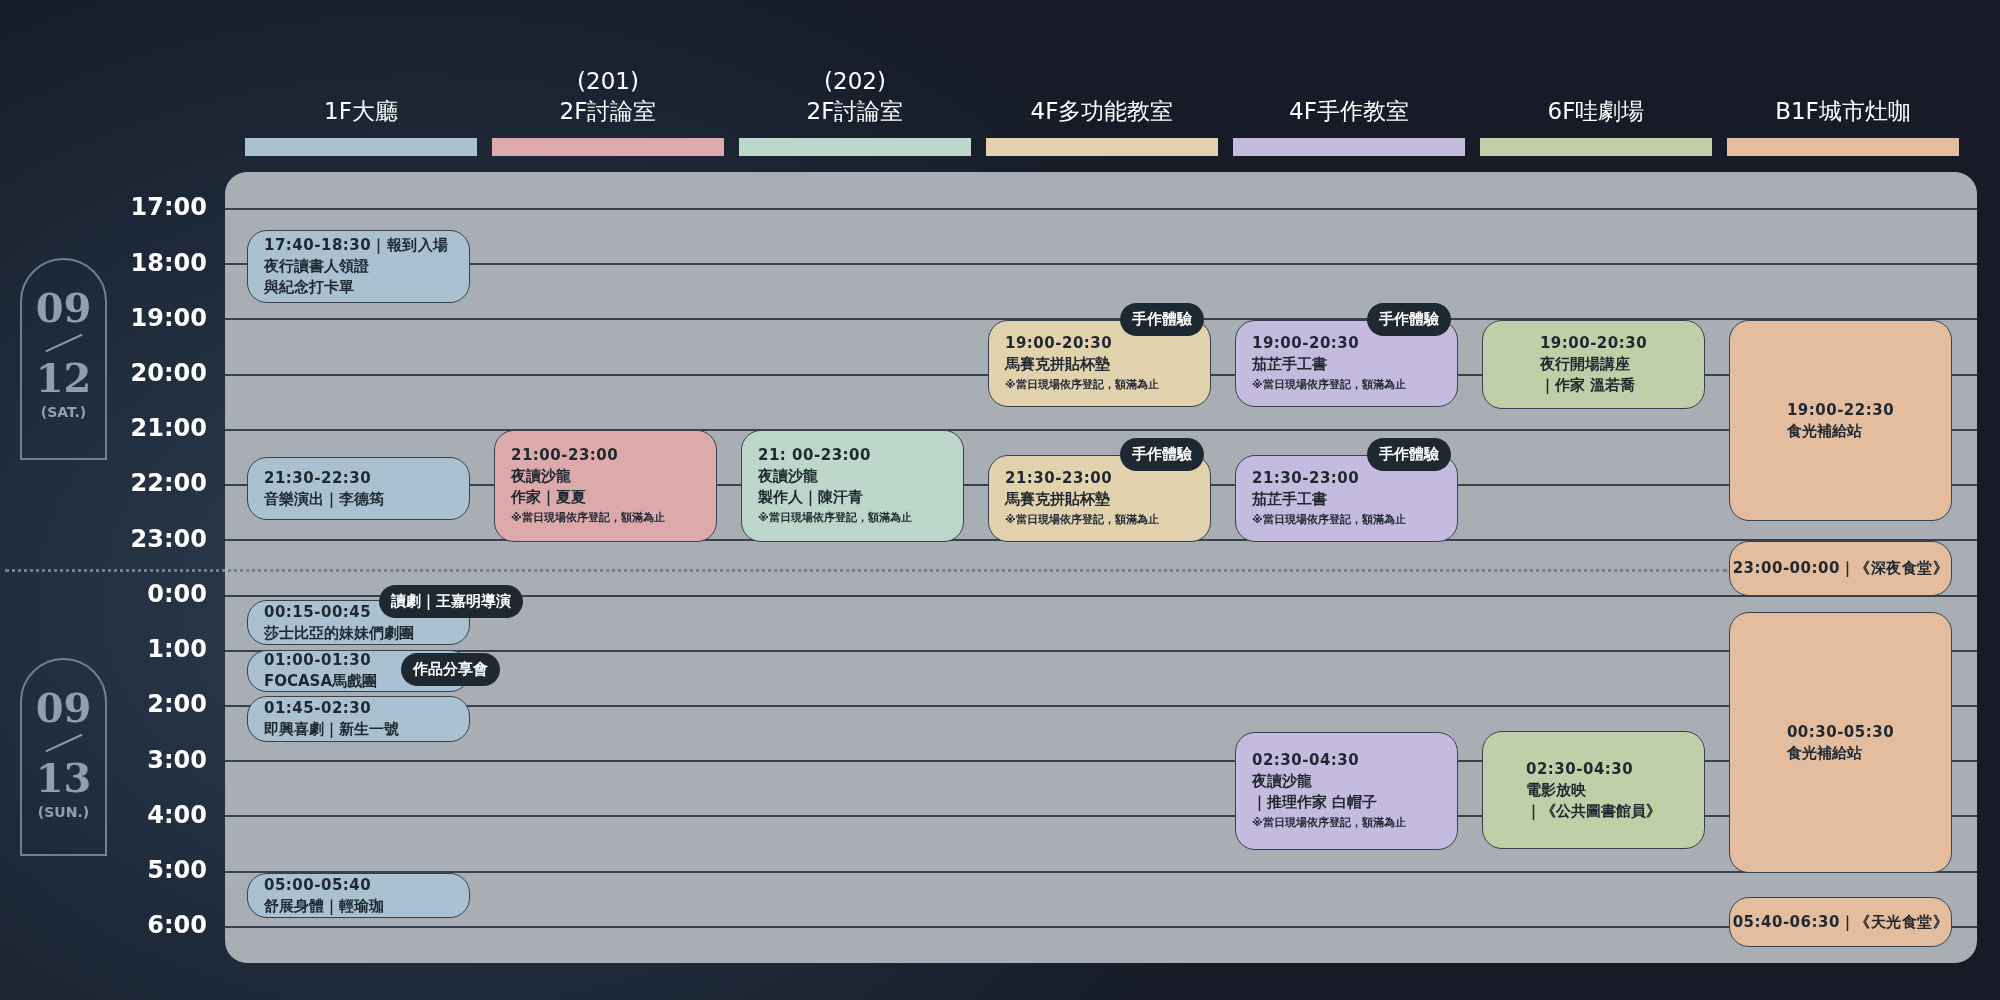  I want to click on event-time: 23:00-00:00｜《深夜食堂》, so click(1840, 568).